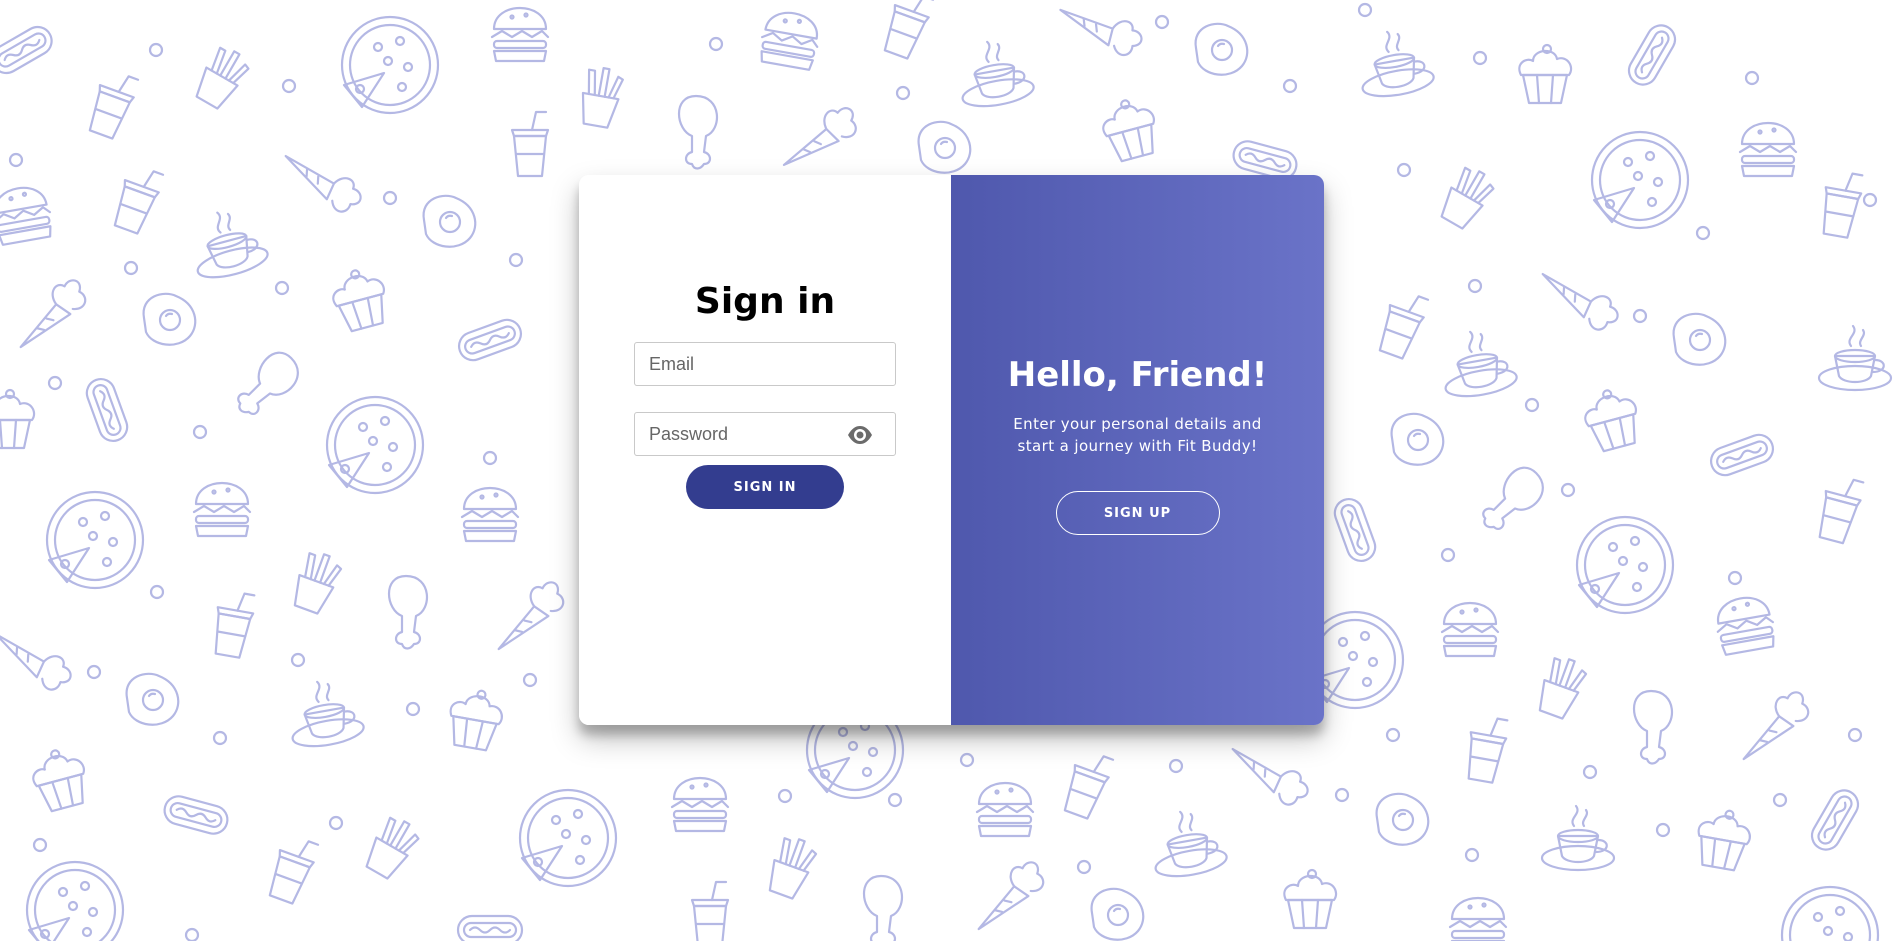 The width and height of the screenshot is (1895, 941). Describe the element at coordinates (860, 435) in the screenshot. I see `eye-icon` at that location.